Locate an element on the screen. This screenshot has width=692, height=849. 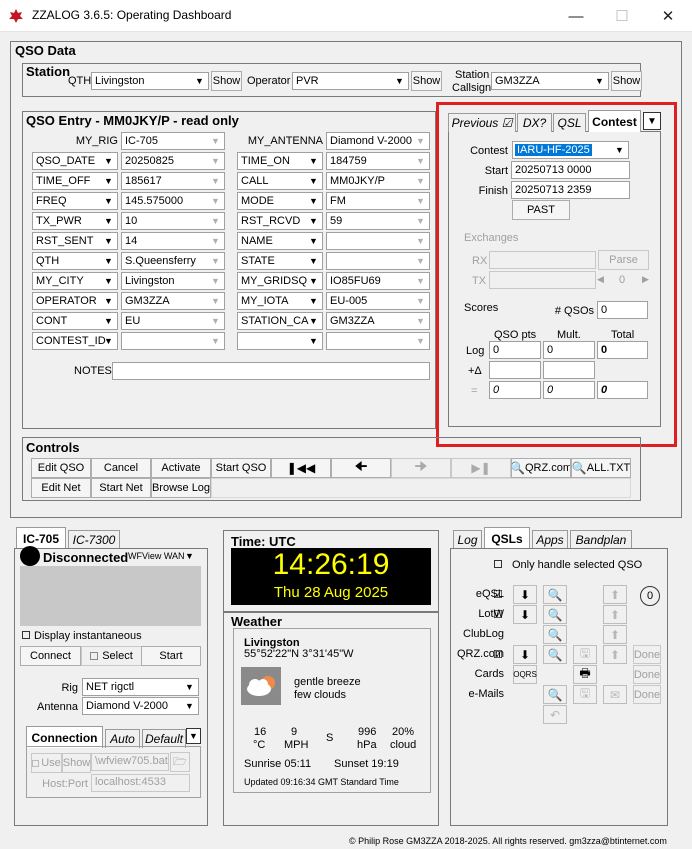
field-selector-right: ▼ is located at coordinates (280, 341).